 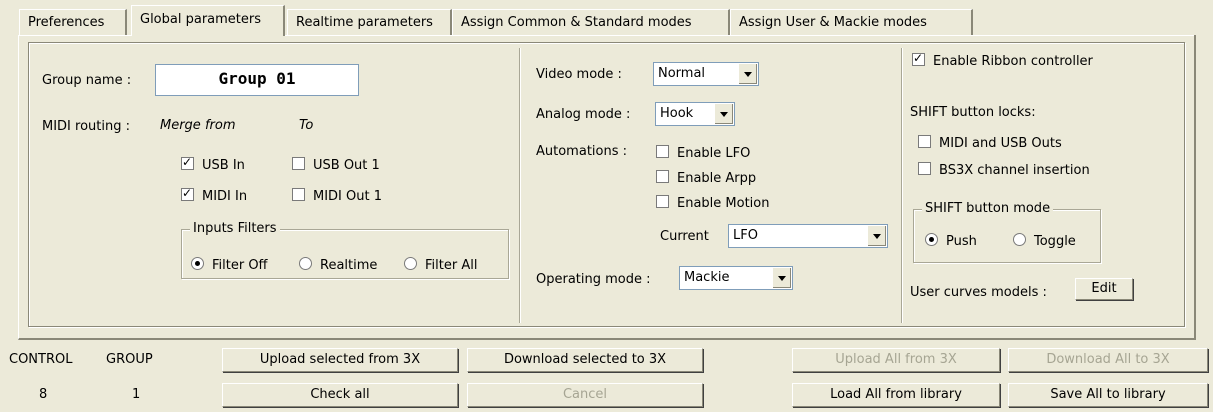 I want to click on filter-all-label: Filter All, so click(x=451, y=265).